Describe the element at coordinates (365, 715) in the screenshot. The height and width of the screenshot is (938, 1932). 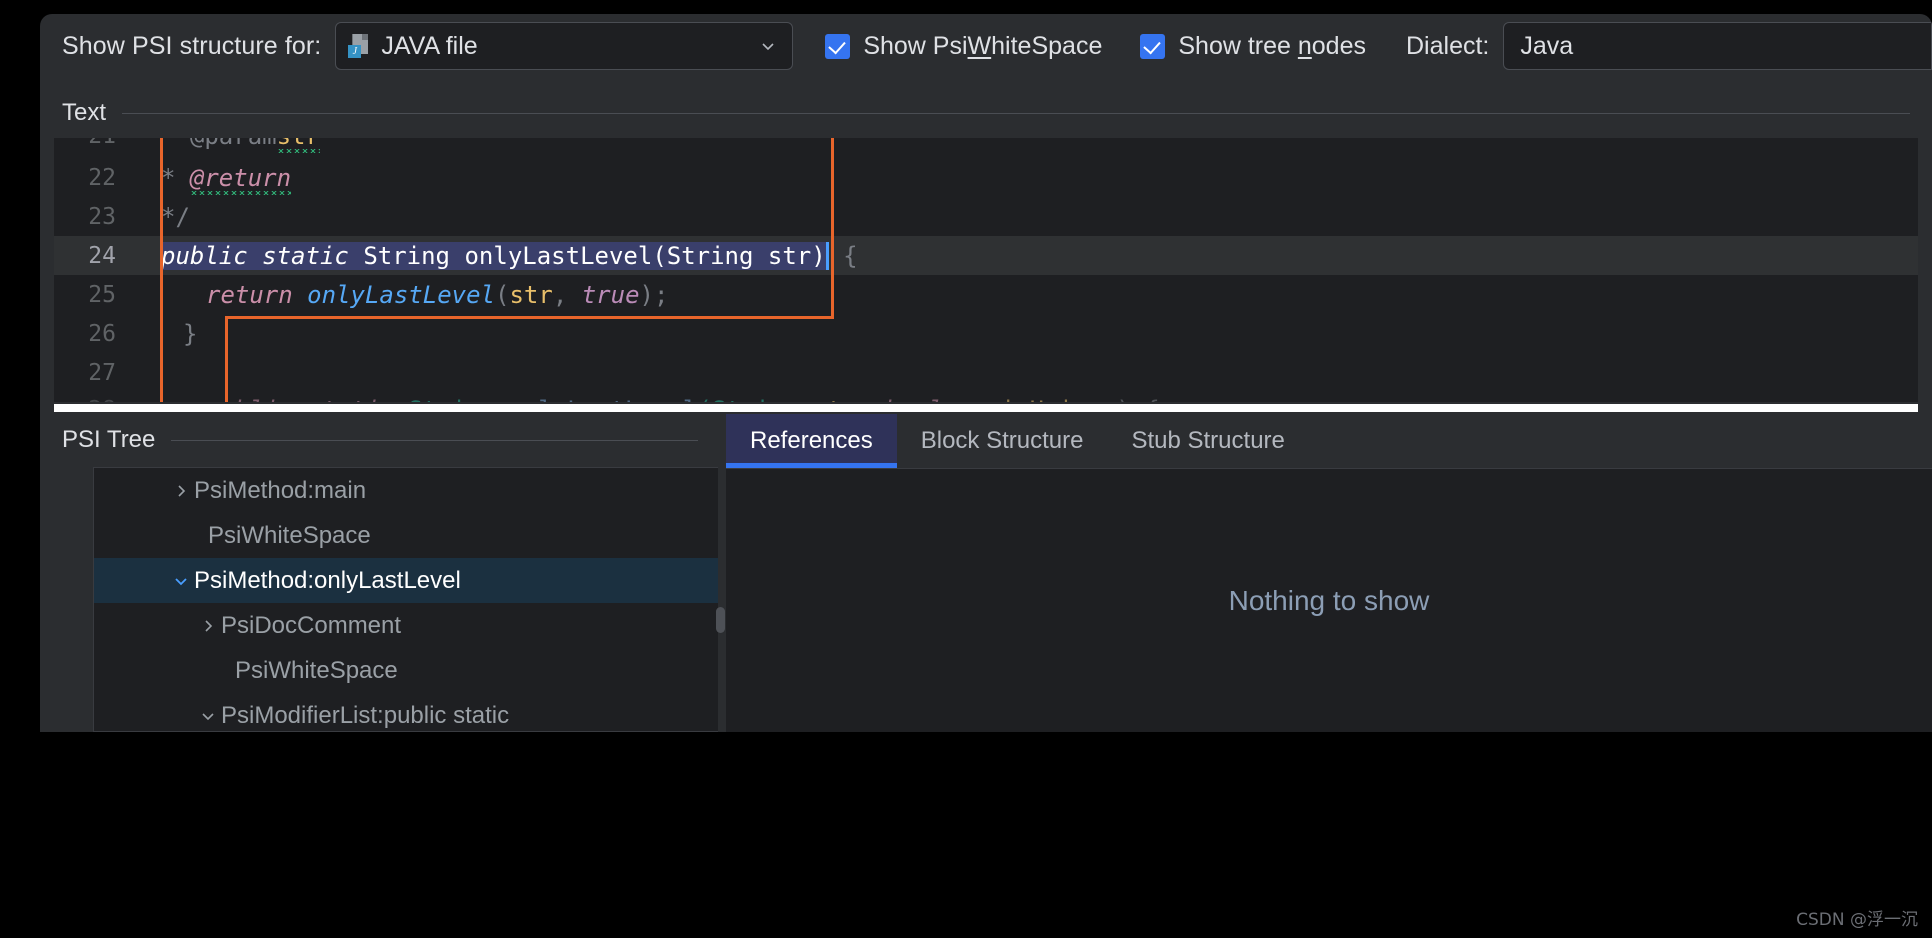
I see `tree-item-label: PsiModifierList:public static` at that location.